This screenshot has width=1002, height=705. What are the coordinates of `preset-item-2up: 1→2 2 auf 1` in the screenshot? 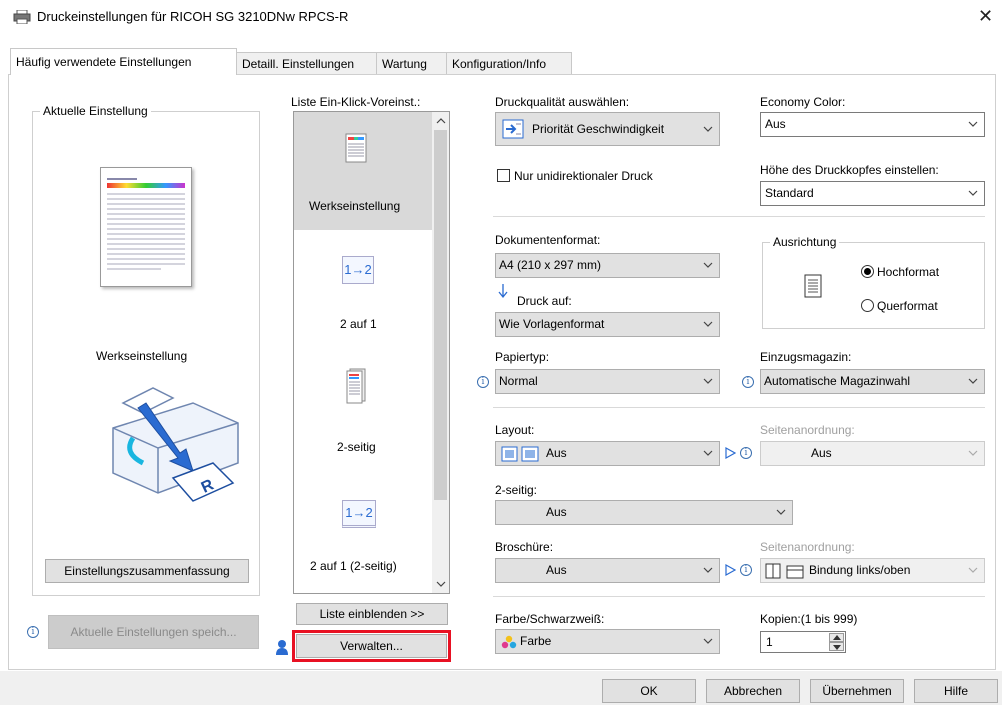 It's located at (362, 290).